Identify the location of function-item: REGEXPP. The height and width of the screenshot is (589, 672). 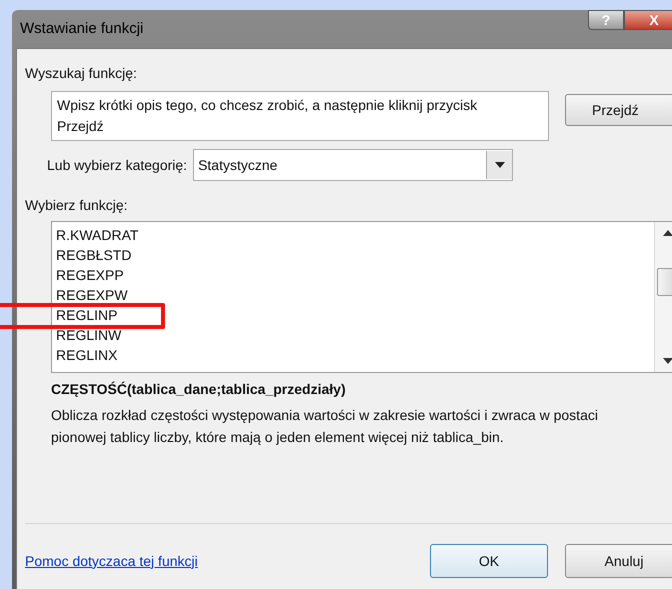
(90, 275).